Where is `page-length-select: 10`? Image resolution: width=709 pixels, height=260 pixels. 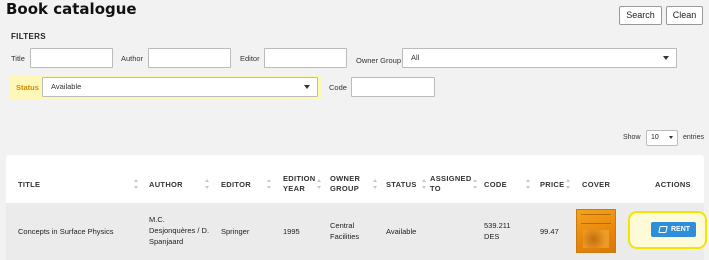
page-length-select: 10 is located at coordinates (662, 138).